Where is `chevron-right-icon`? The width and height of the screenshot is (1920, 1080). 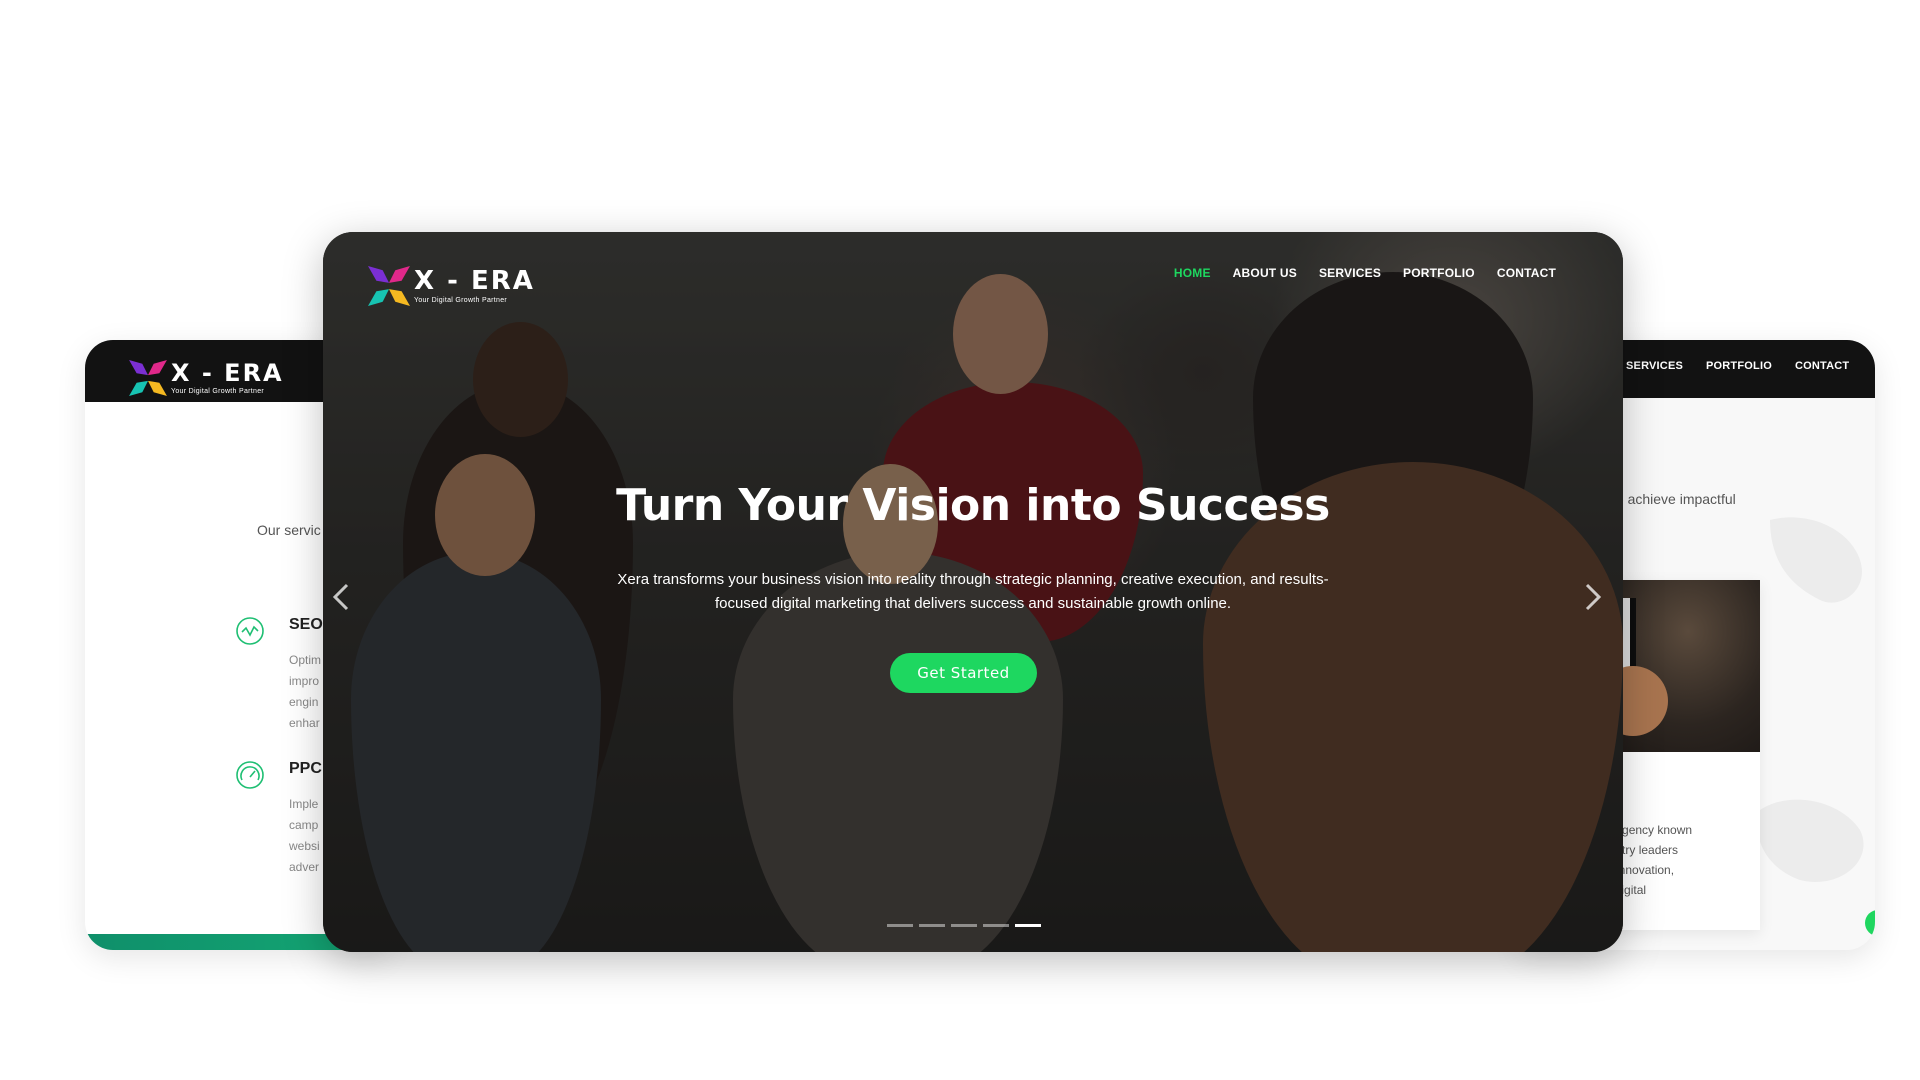 chevron-right-icon is located at coordinates (1592, 597).